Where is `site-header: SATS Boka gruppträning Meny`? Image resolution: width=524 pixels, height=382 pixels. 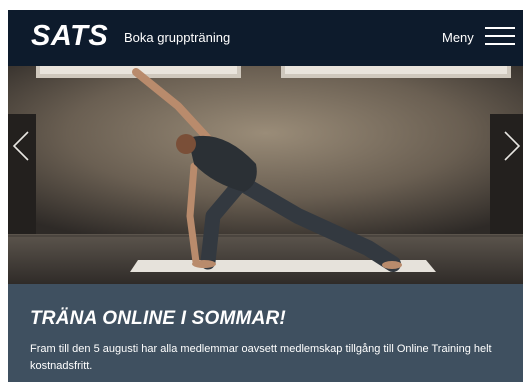
site-header: SATS Boka gruppträning Meny is located at coordinates (265, 38).